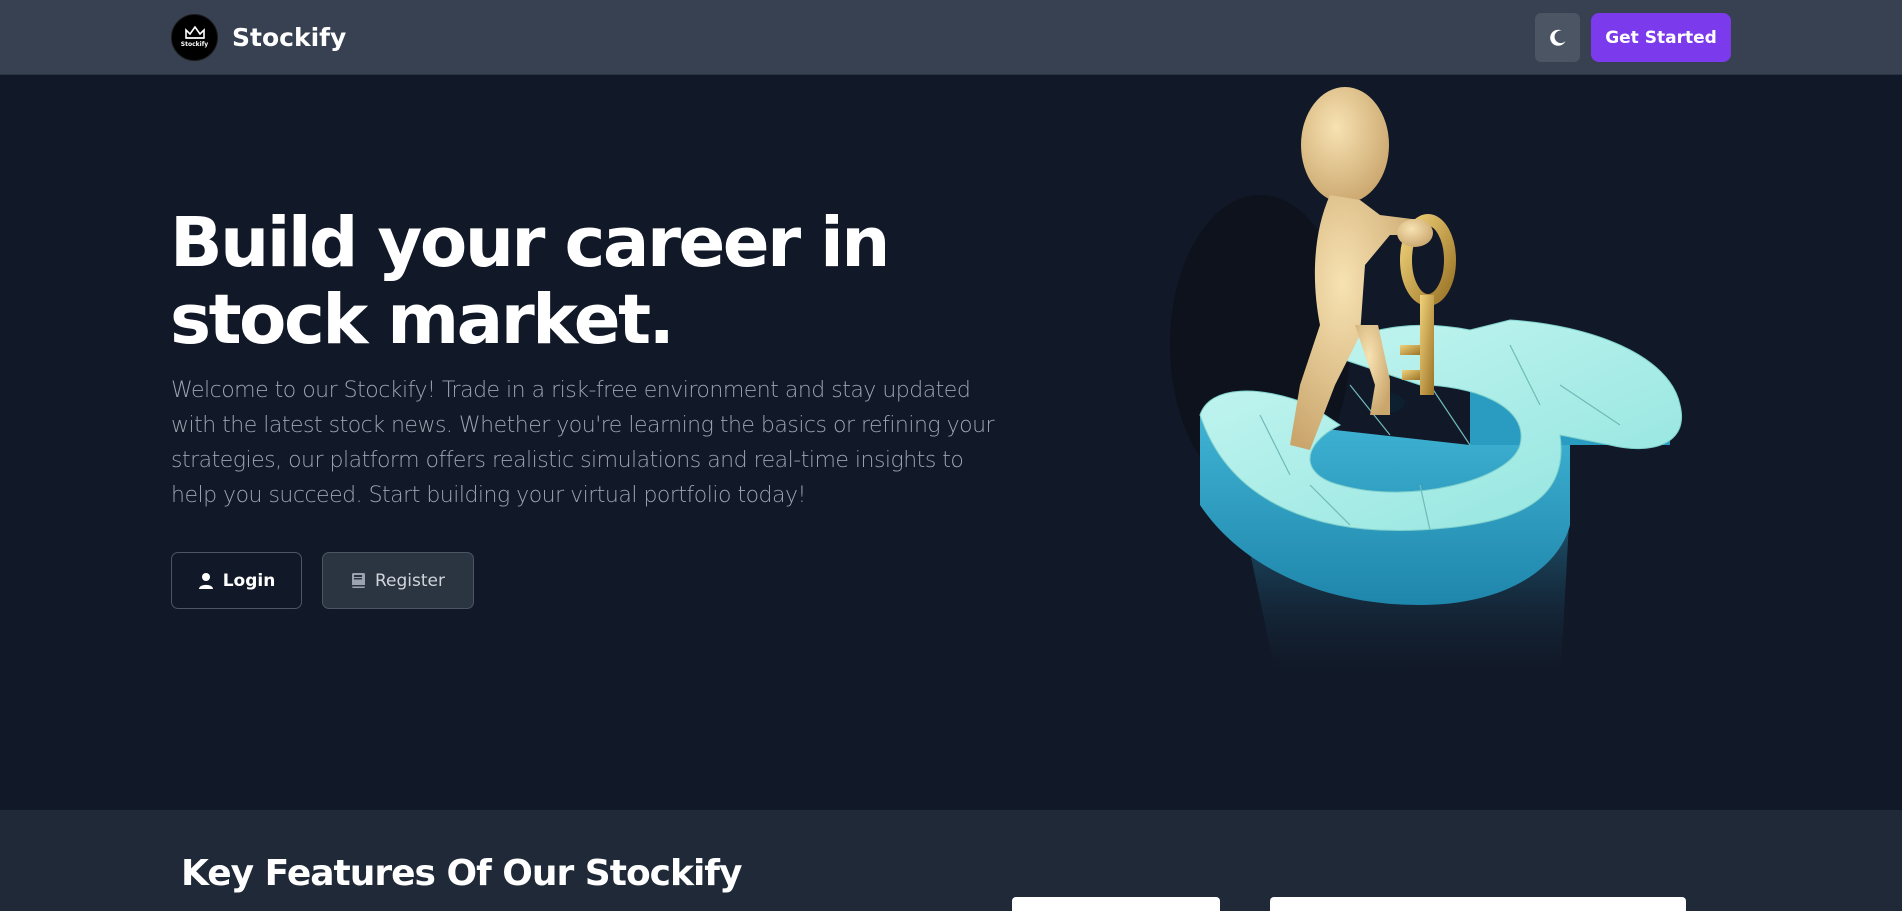 The image size is (1902, 911). I want to click on login-label: Login, so click(249, 580).